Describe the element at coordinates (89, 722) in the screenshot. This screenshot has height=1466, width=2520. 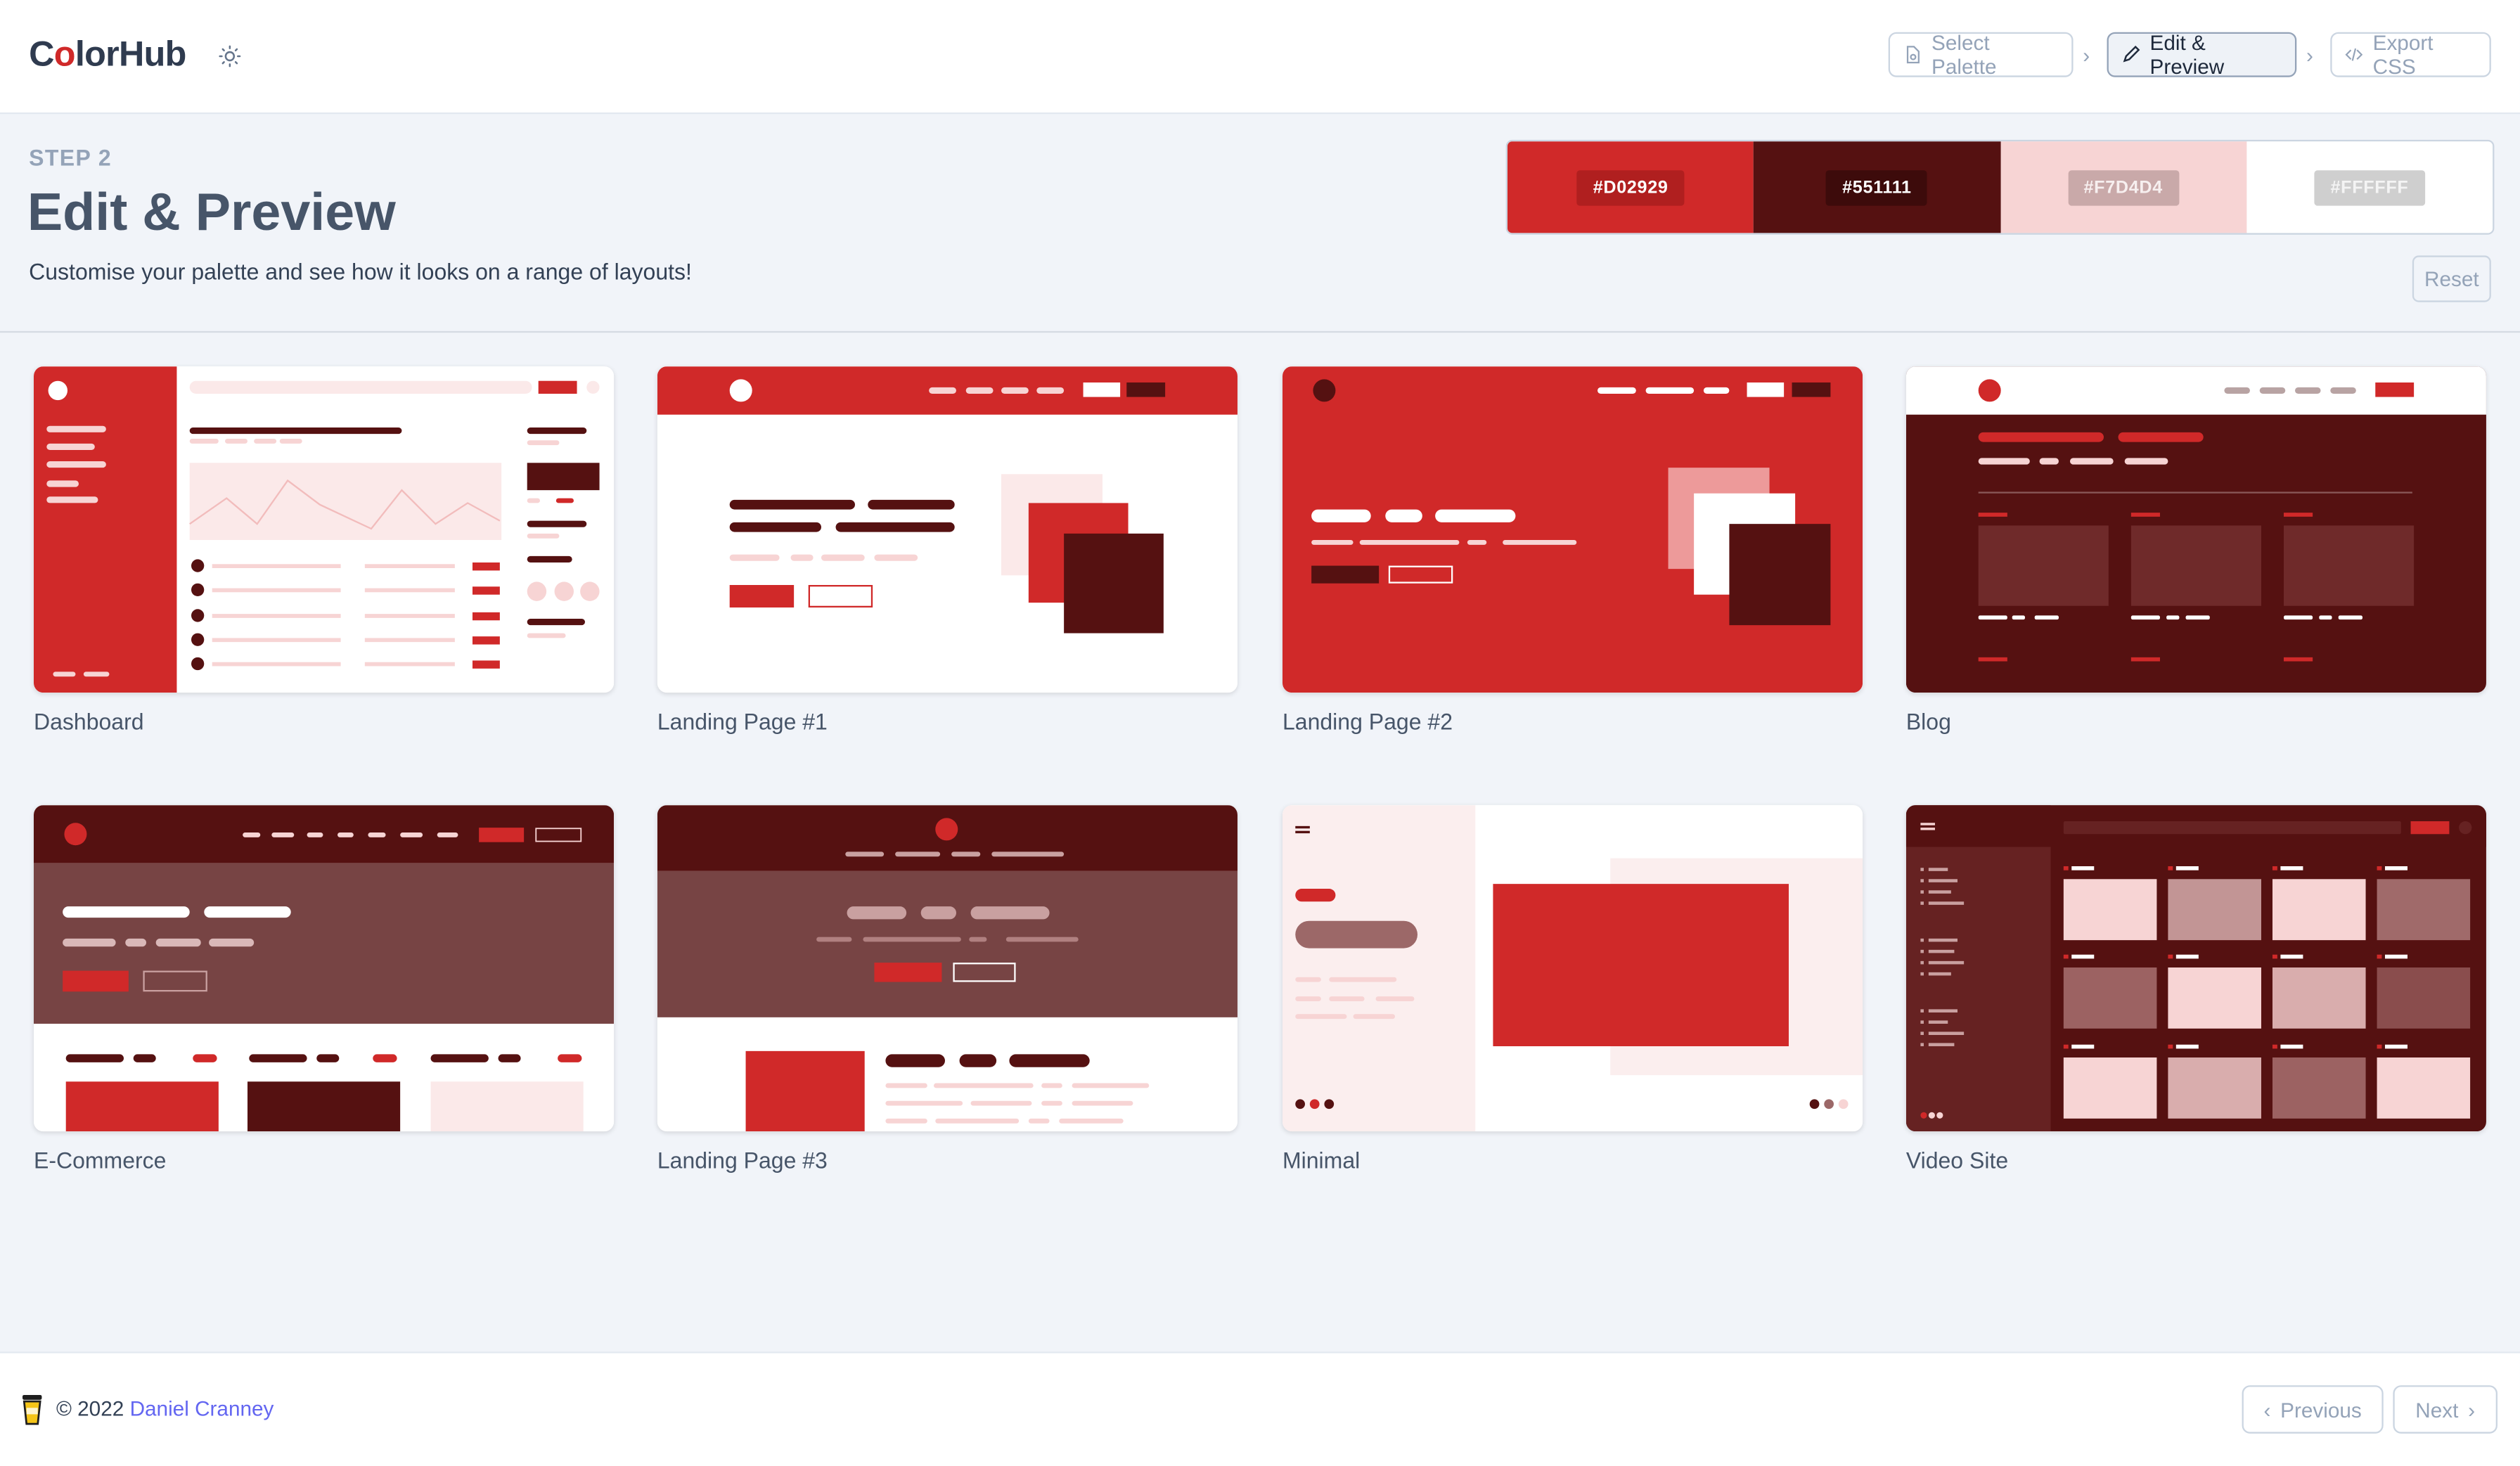
I see `template-label: Dashboard` at that location.